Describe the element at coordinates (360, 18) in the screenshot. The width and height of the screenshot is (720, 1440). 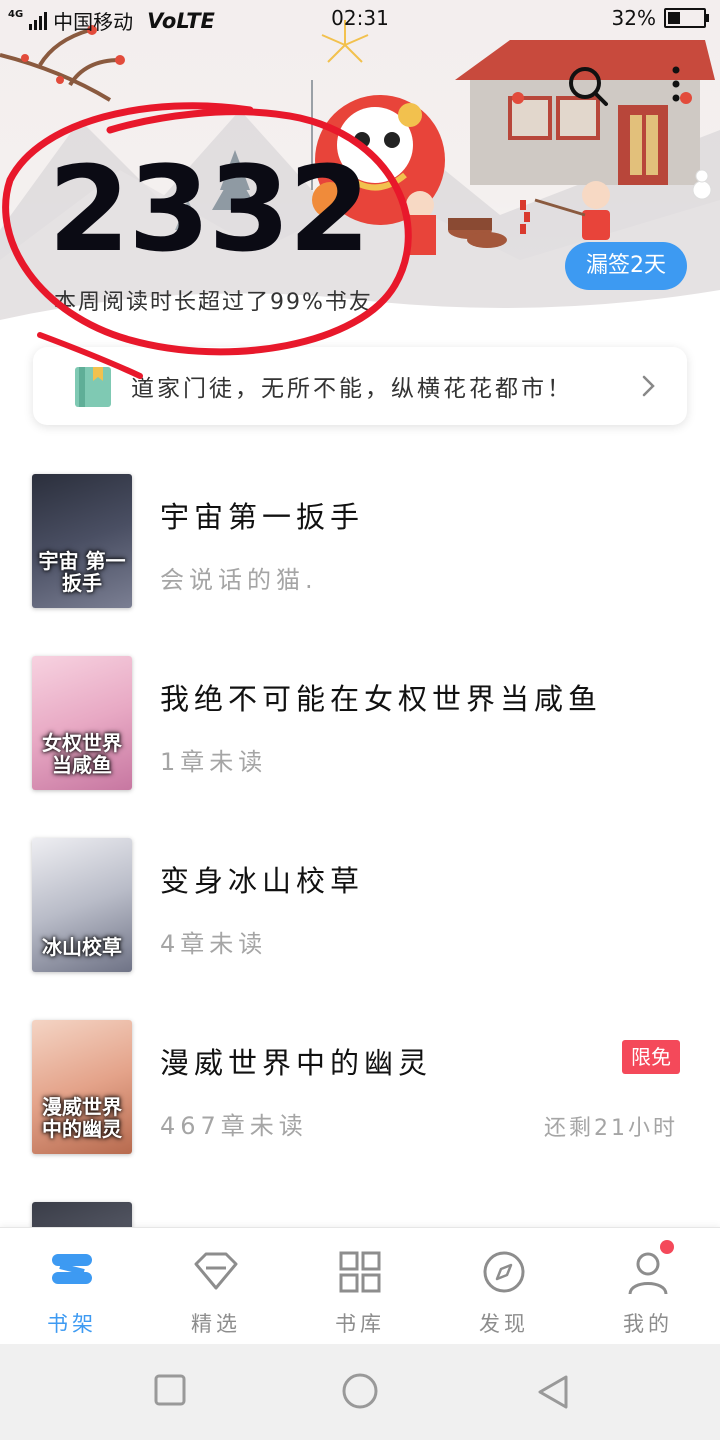
I see `status-bar: 4G 中国移动 VoLTE 02:31 32%` at that location.